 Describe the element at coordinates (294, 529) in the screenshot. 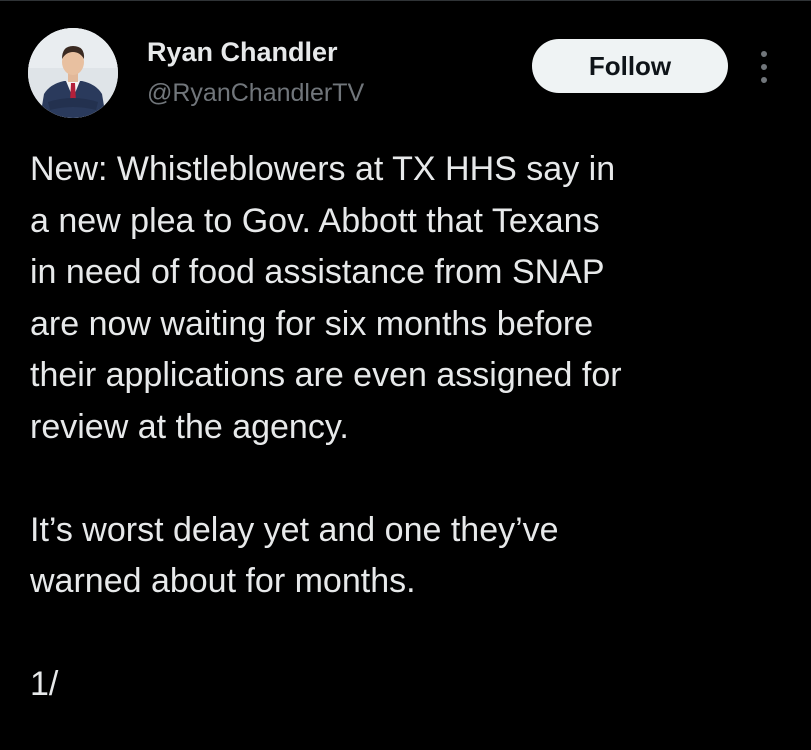

I see `tweet-line: It’s worst delay yet and one they’ve` at that location.